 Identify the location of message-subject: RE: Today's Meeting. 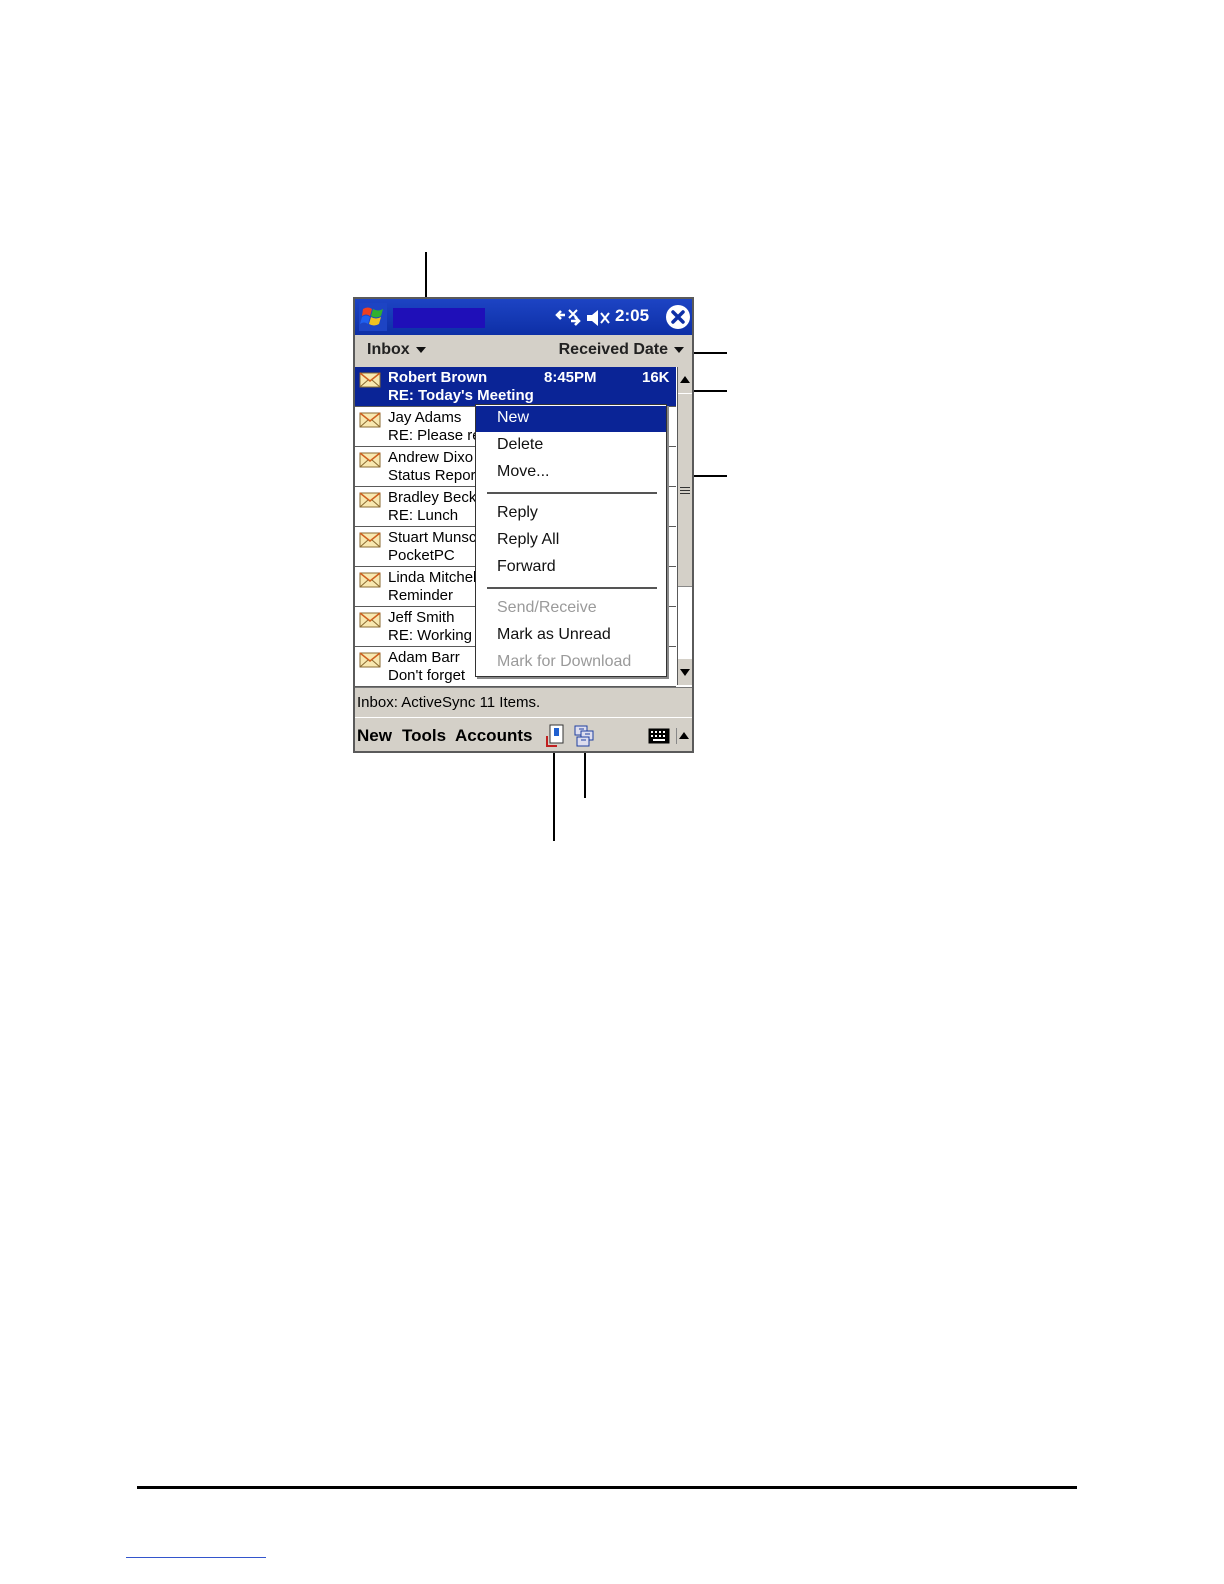
(461, 395).